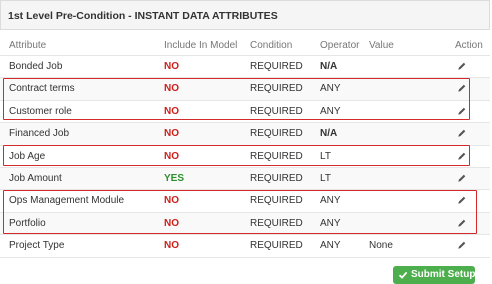  I want to click on column-header-include: Include In Model, so click(201, 45).